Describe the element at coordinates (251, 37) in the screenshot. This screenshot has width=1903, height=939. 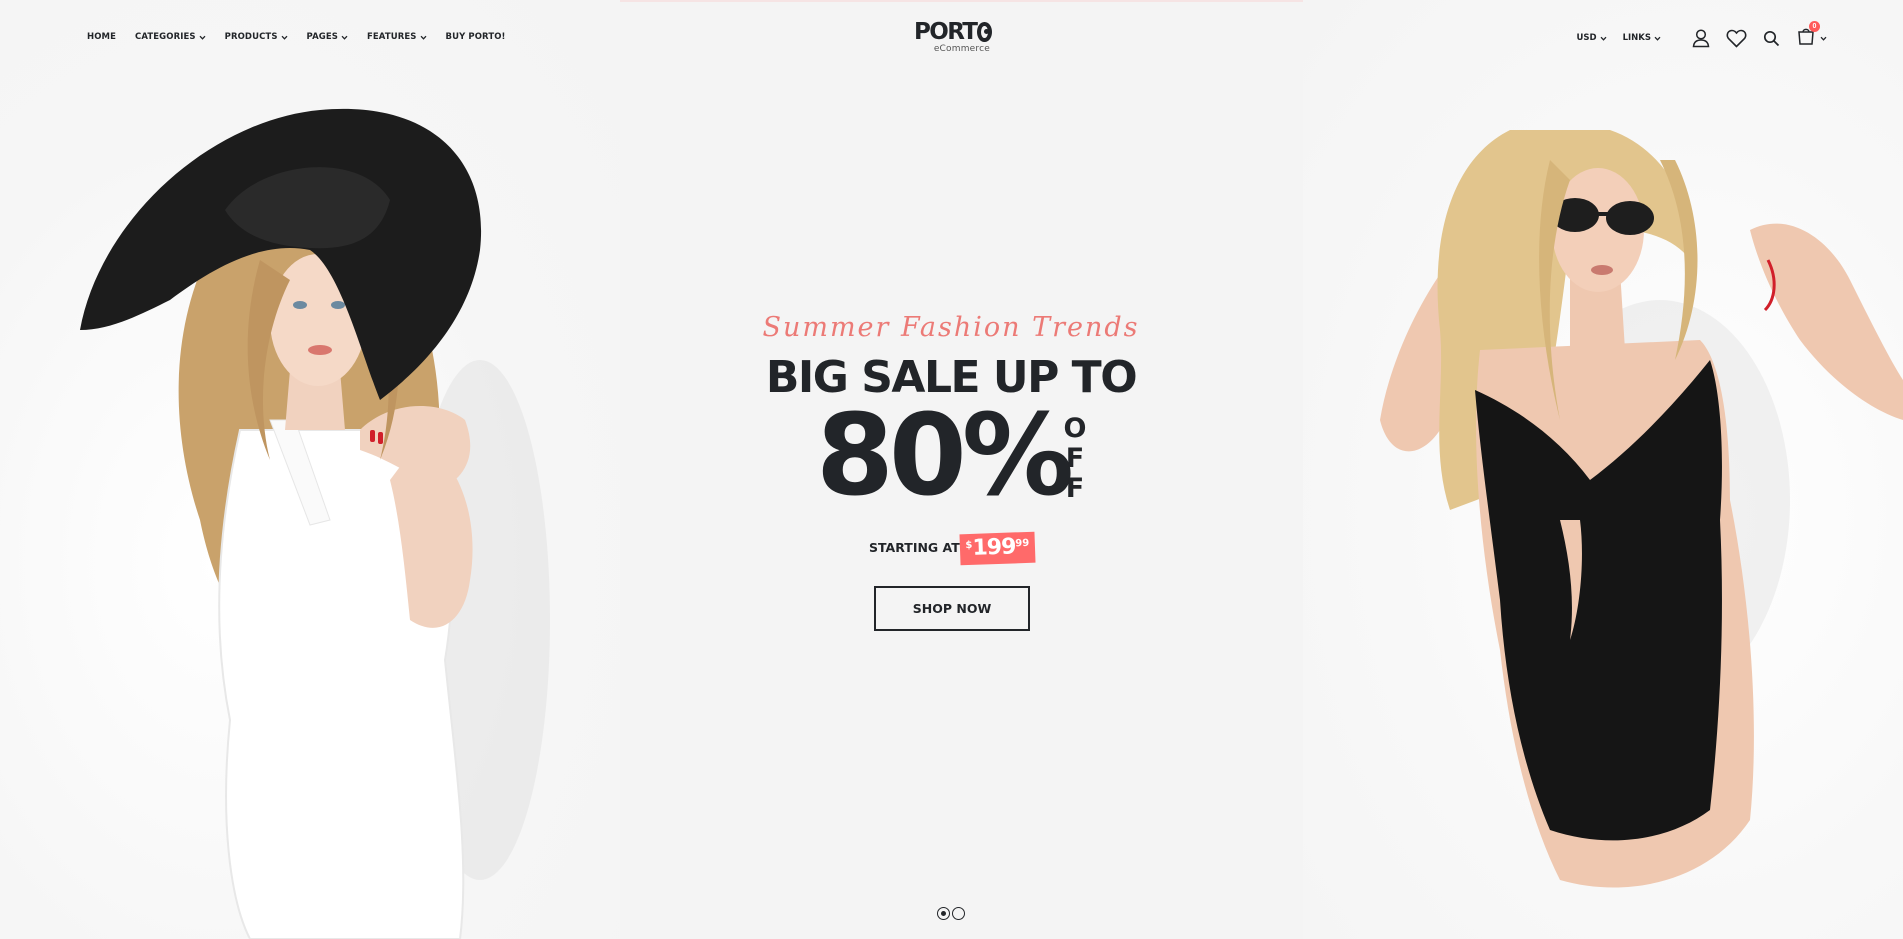
I see `nav-item-label: PRODUCTS` at that location.